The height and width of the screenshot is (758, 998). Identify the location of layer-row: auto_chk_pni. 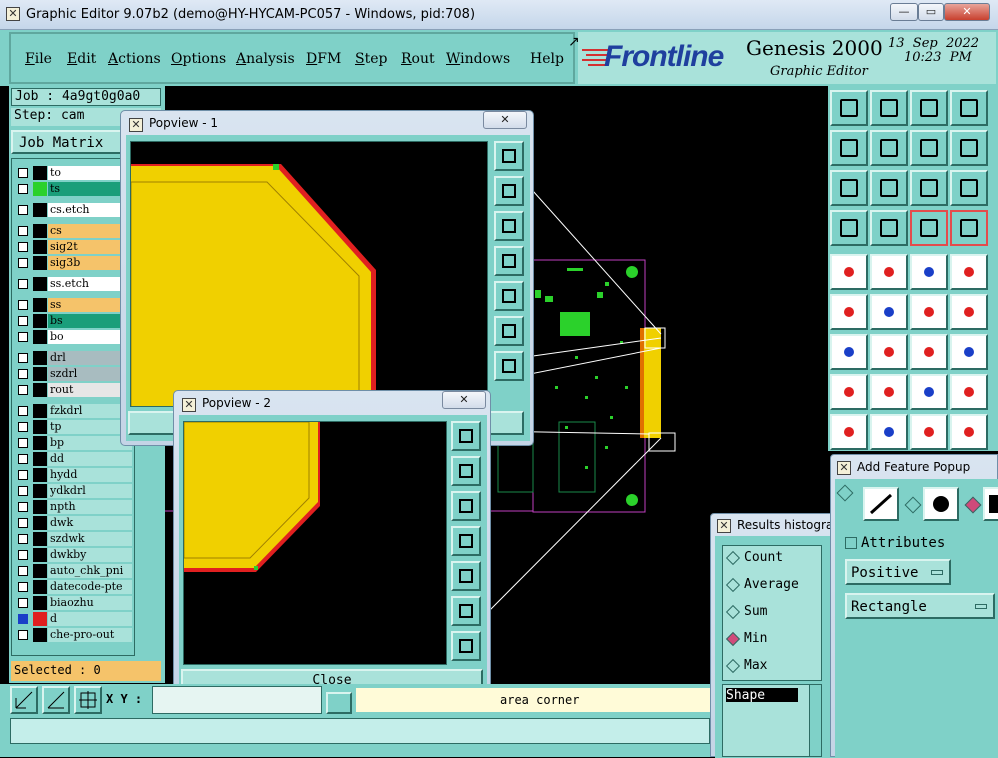
(73, 571).